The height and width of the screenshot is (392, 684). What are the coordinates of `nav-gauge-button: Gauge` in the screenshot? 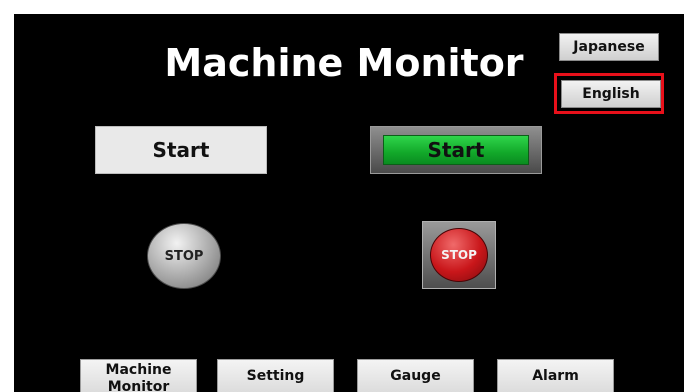 It's located at (415, 375).